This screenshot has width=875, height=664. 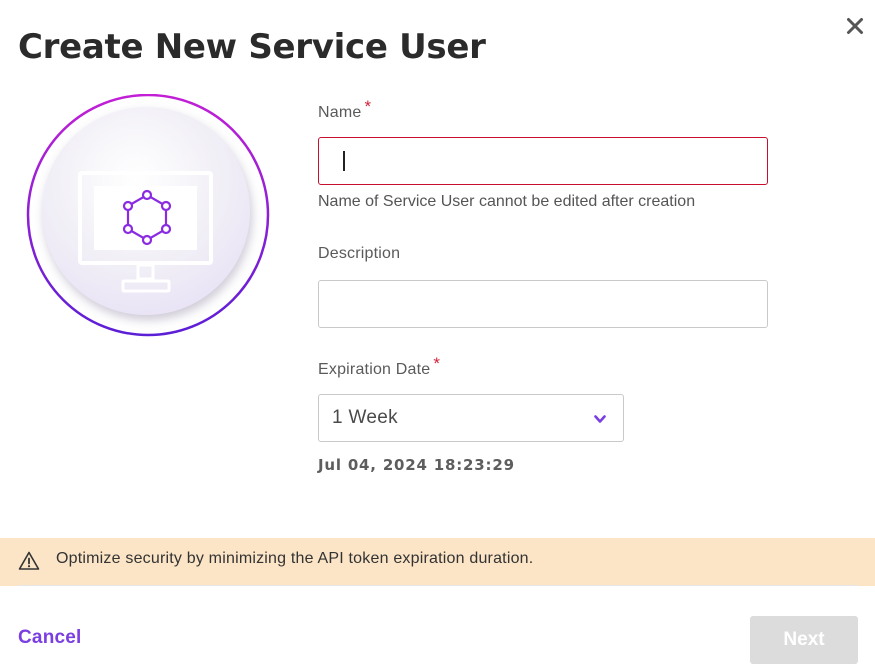 What do you see at coordinates (365, 417) in the screenshot?
I see `expiration-selected-value: 1 Week` at bounding box center [365, 417].